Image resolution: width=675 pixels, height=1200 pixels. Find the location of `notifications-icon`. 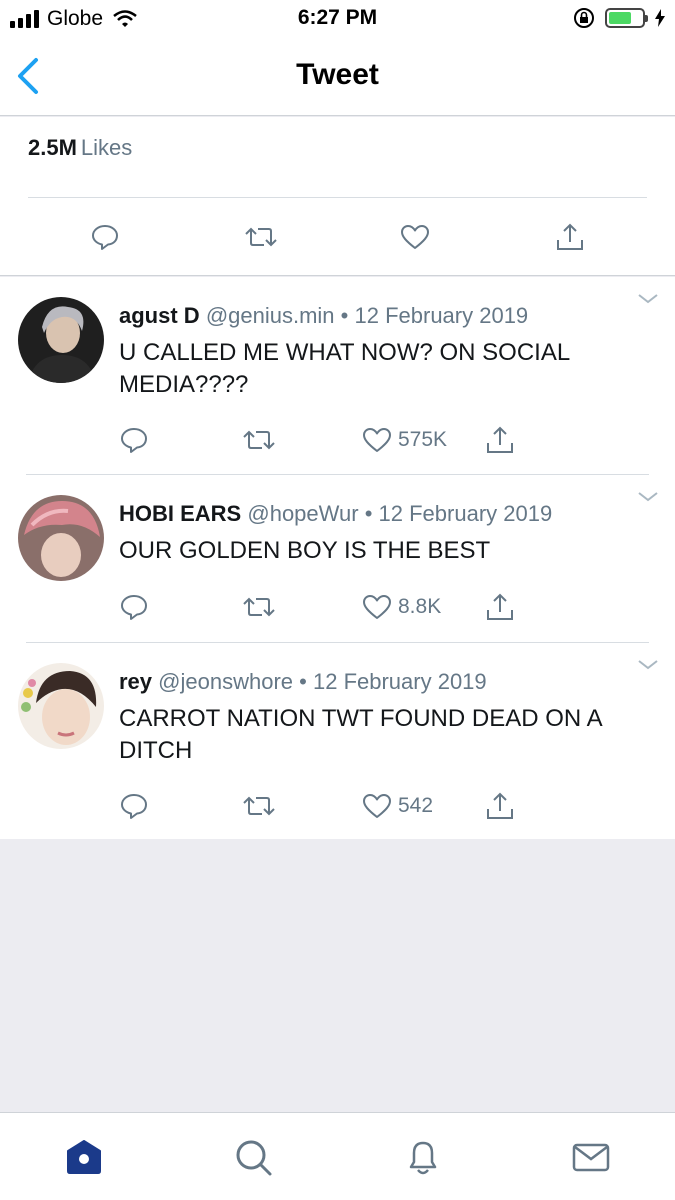

notifications-icon is located at coordinates (423, 1158).